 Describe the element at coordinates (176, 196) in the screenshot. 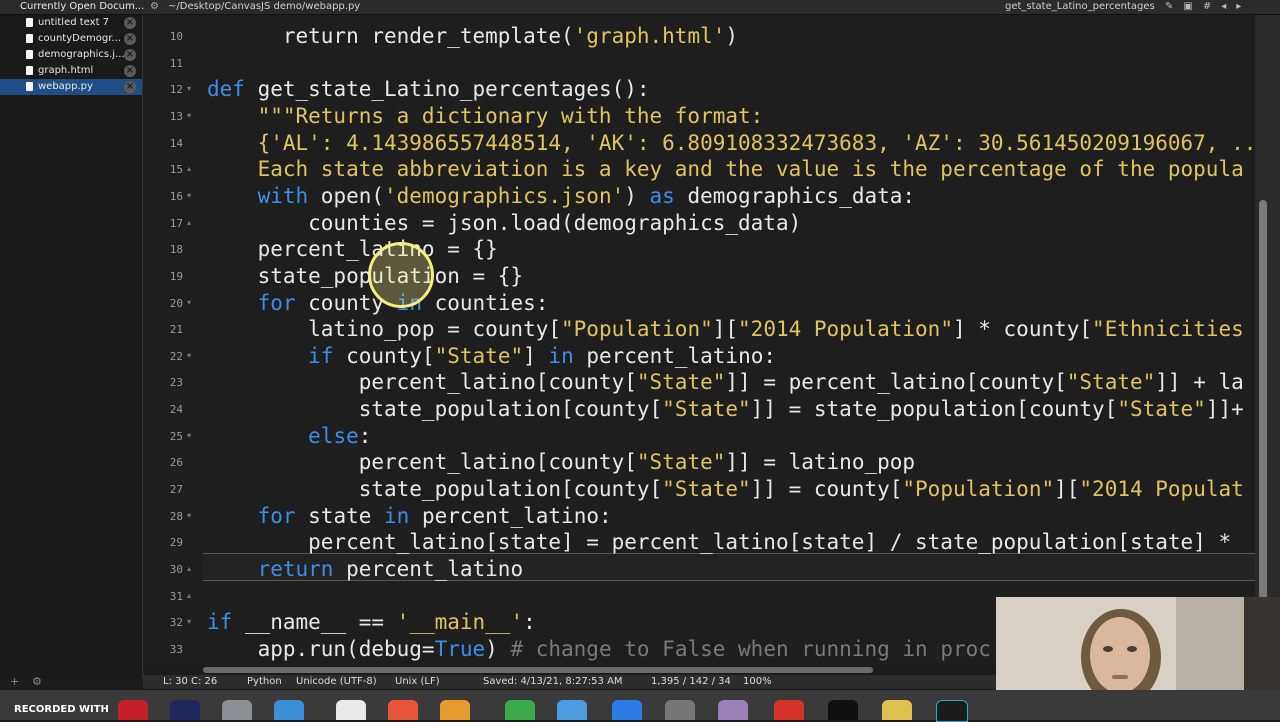

I see `line-number: 16` at that location.